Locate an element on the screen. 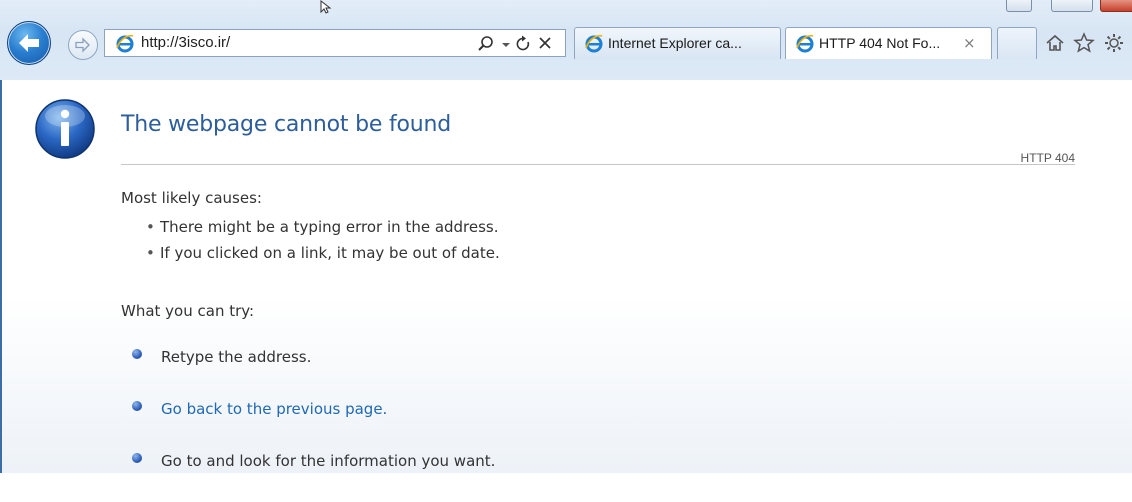 The height and width of the screenshot is (502, 1132). window-border is located at coordinates (1, 276).